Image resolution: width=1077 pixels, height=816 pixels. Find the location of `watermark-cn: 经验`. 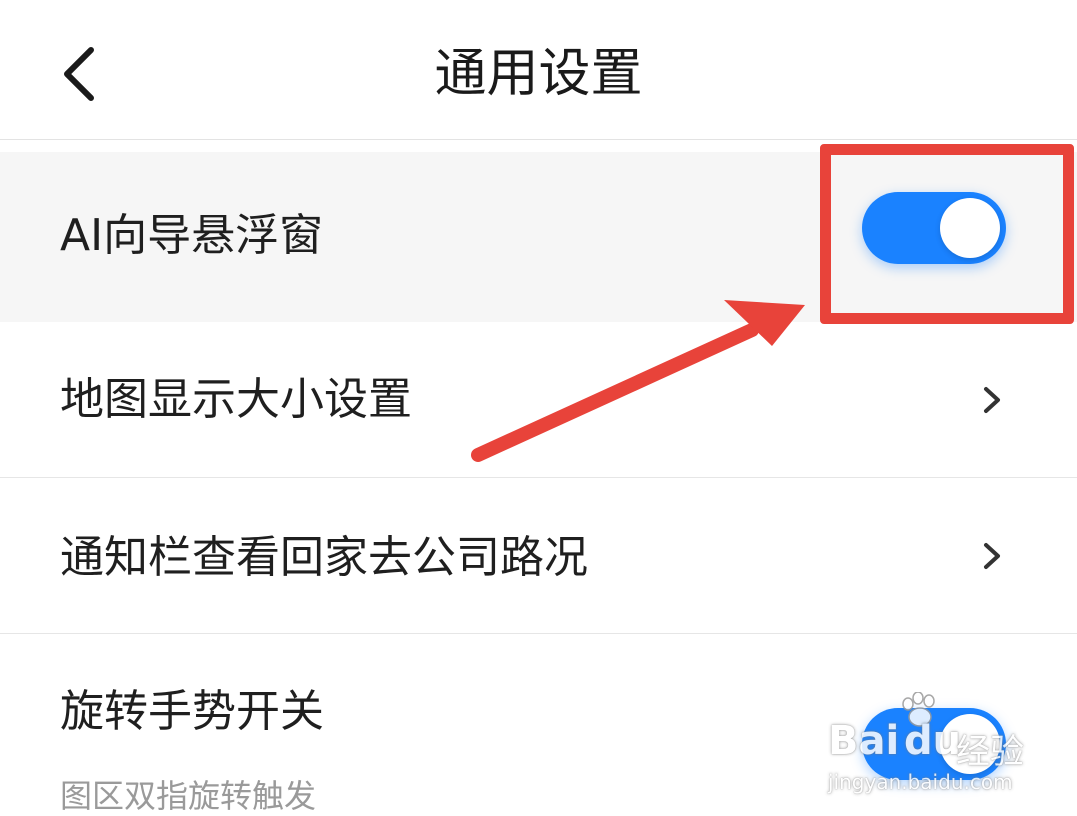

watermark-cn: 经验 is located at coordinates (990, 752).